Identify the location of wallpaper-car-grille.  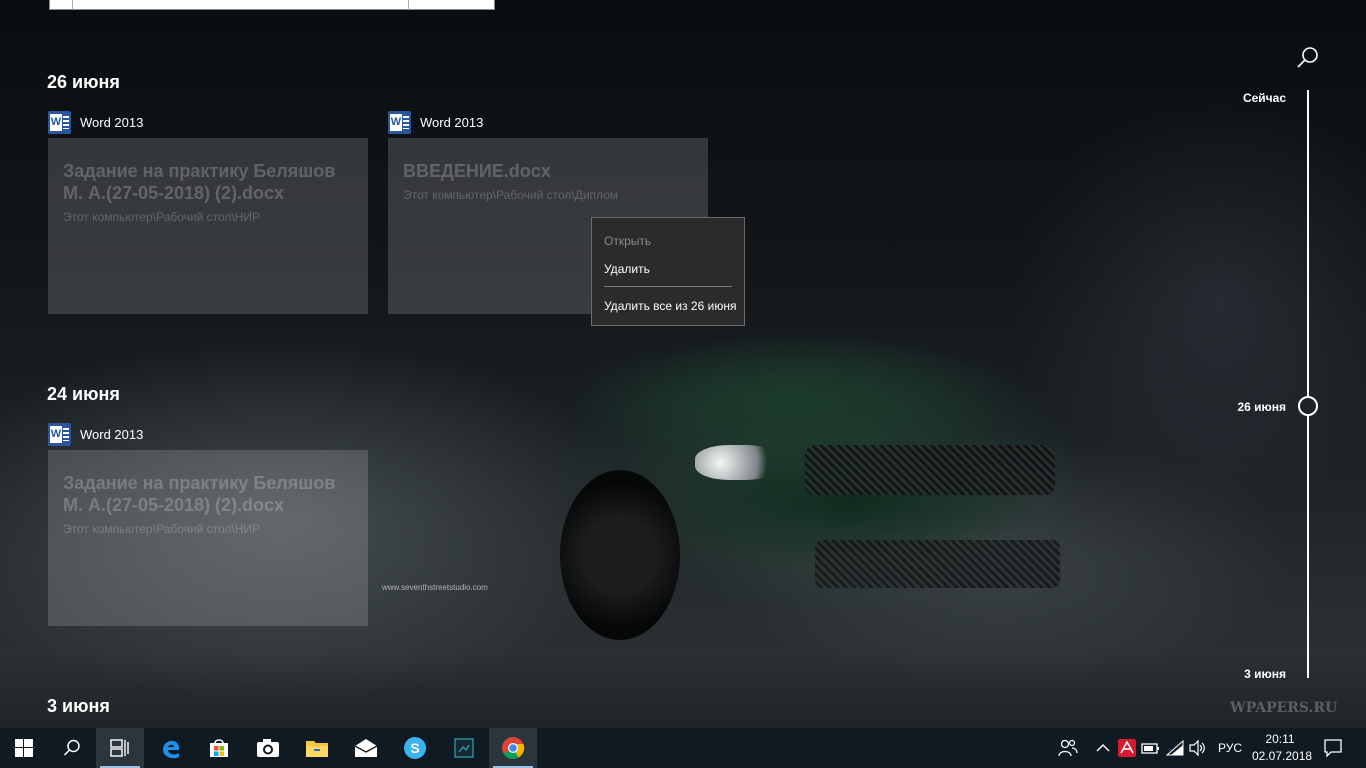
(930, 470).